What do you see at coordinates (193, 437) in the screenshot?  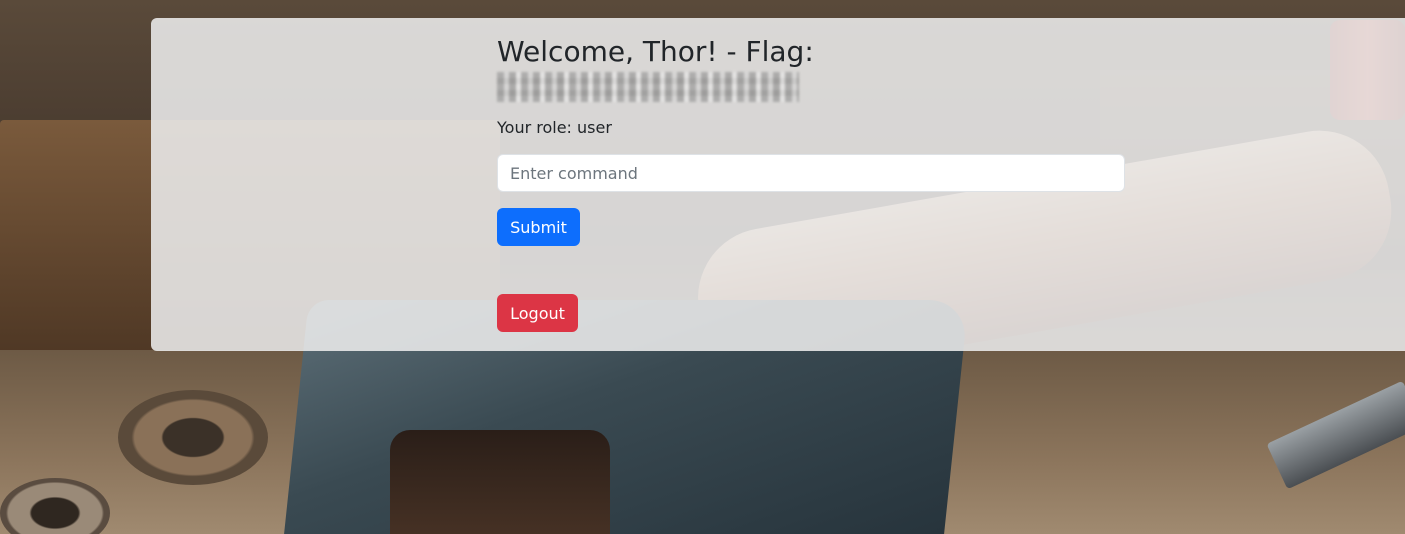 I see `metal-ring` at bounding box center [193, 437].